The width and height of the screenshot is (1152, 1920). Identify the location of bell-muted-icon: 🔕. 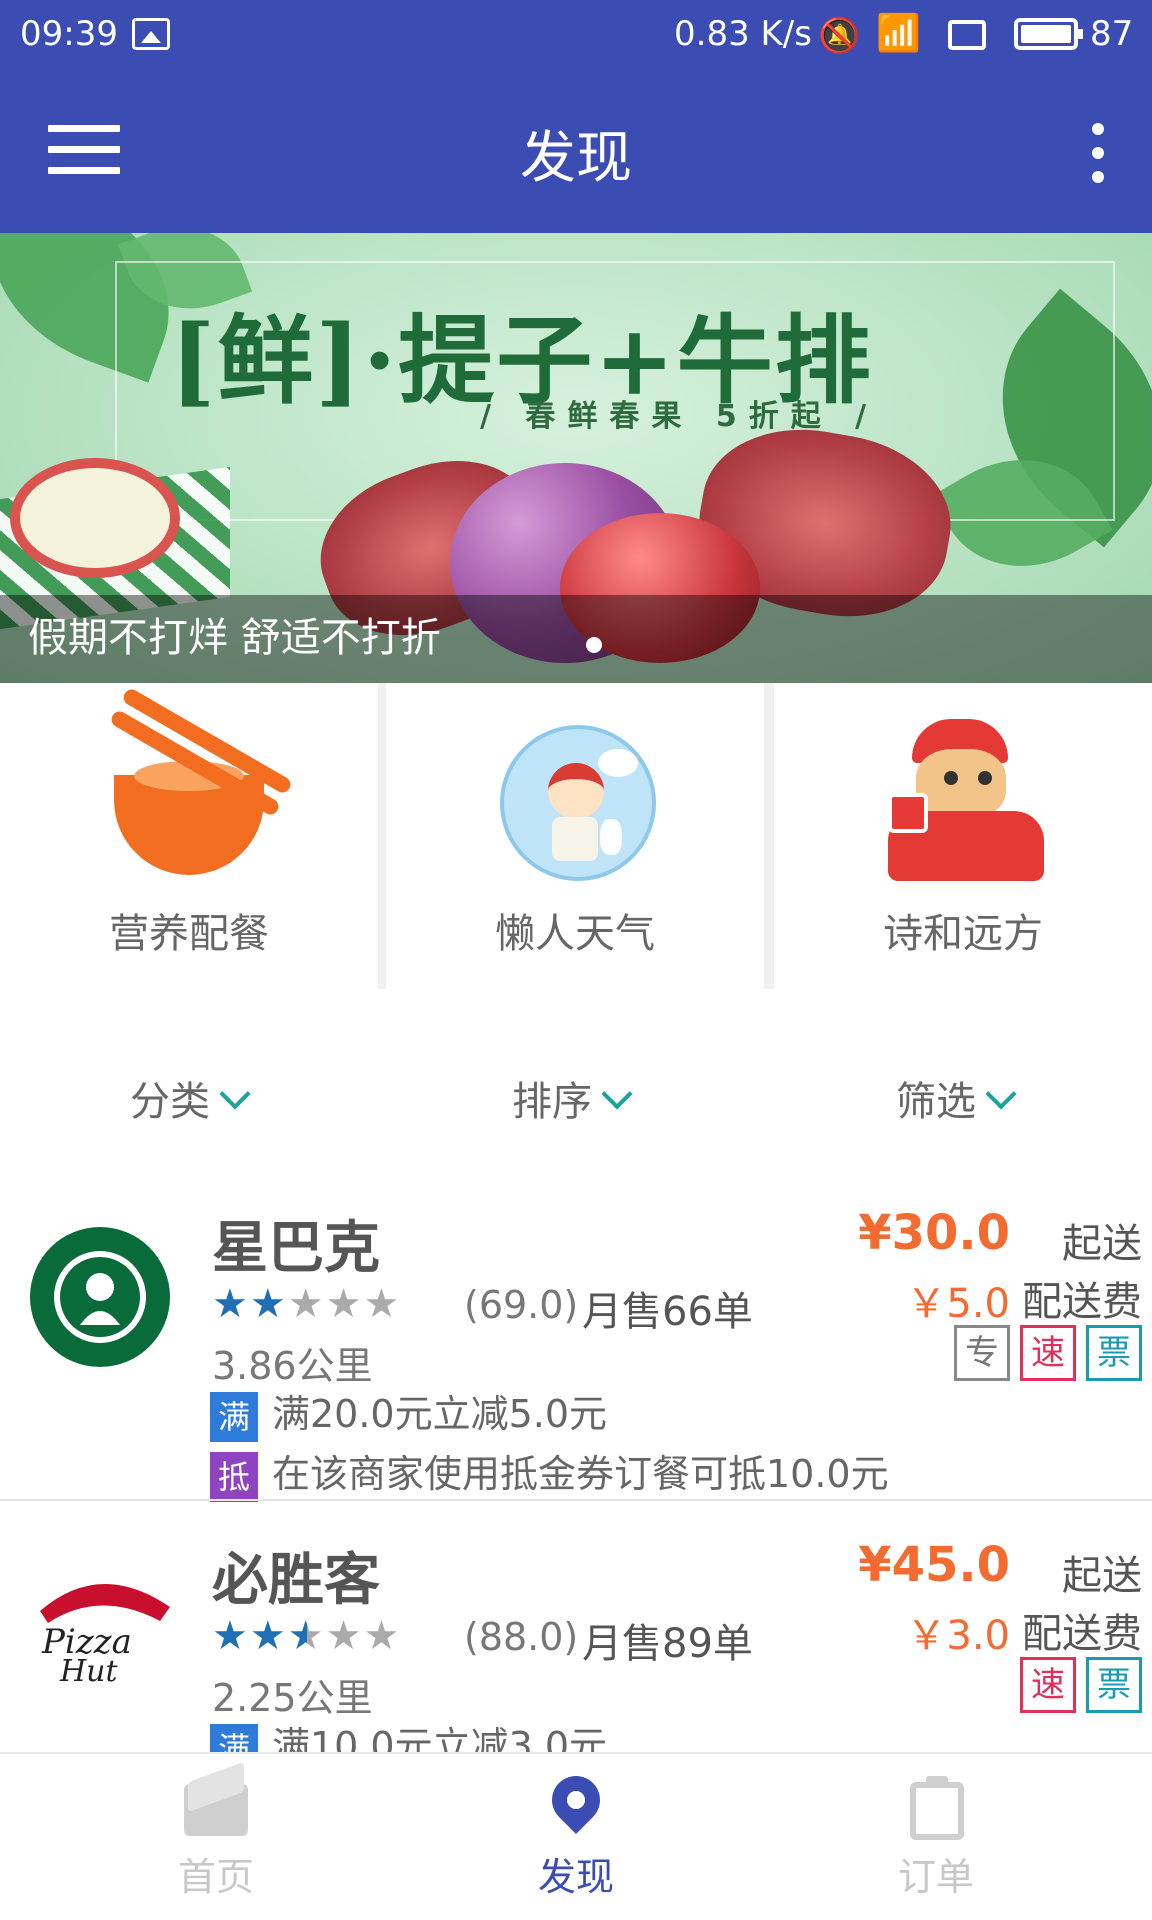
(839, 36).